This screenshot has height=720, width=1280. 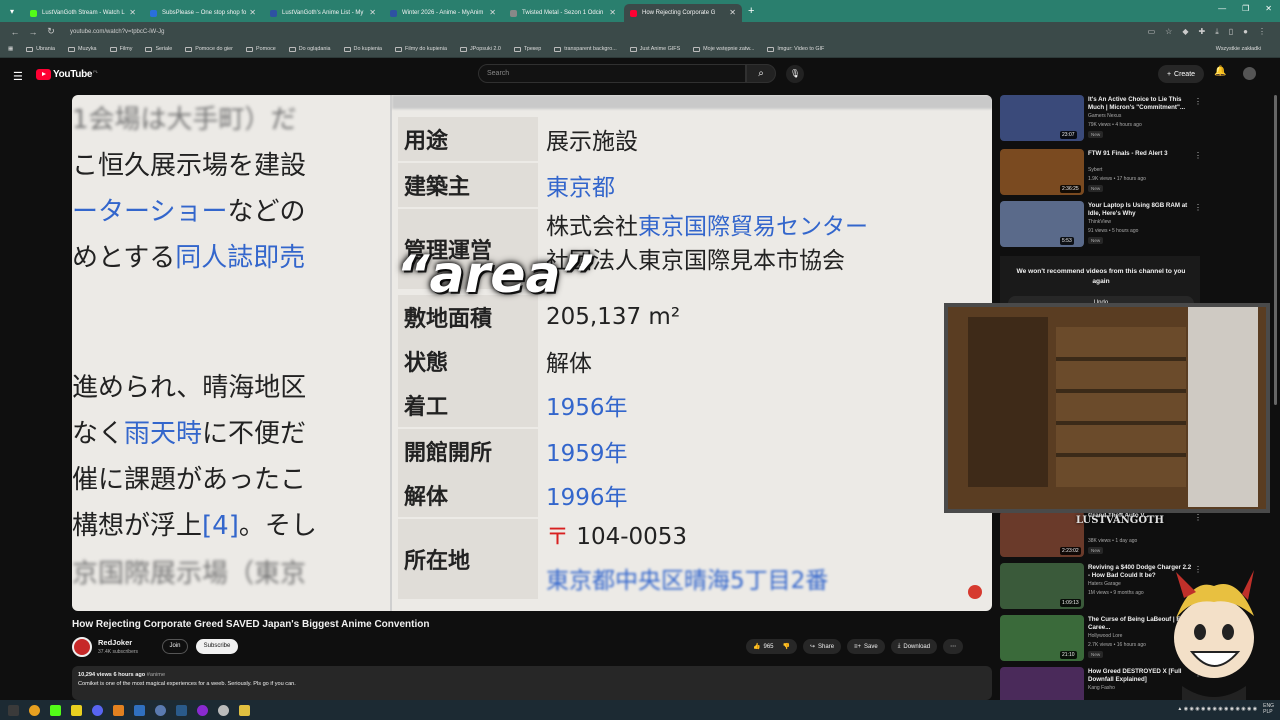 What do you see at coordinates (309, 49) in the screenshot?
I see `bookmark-item: Do oglądania` at bounding box center [309, 49].